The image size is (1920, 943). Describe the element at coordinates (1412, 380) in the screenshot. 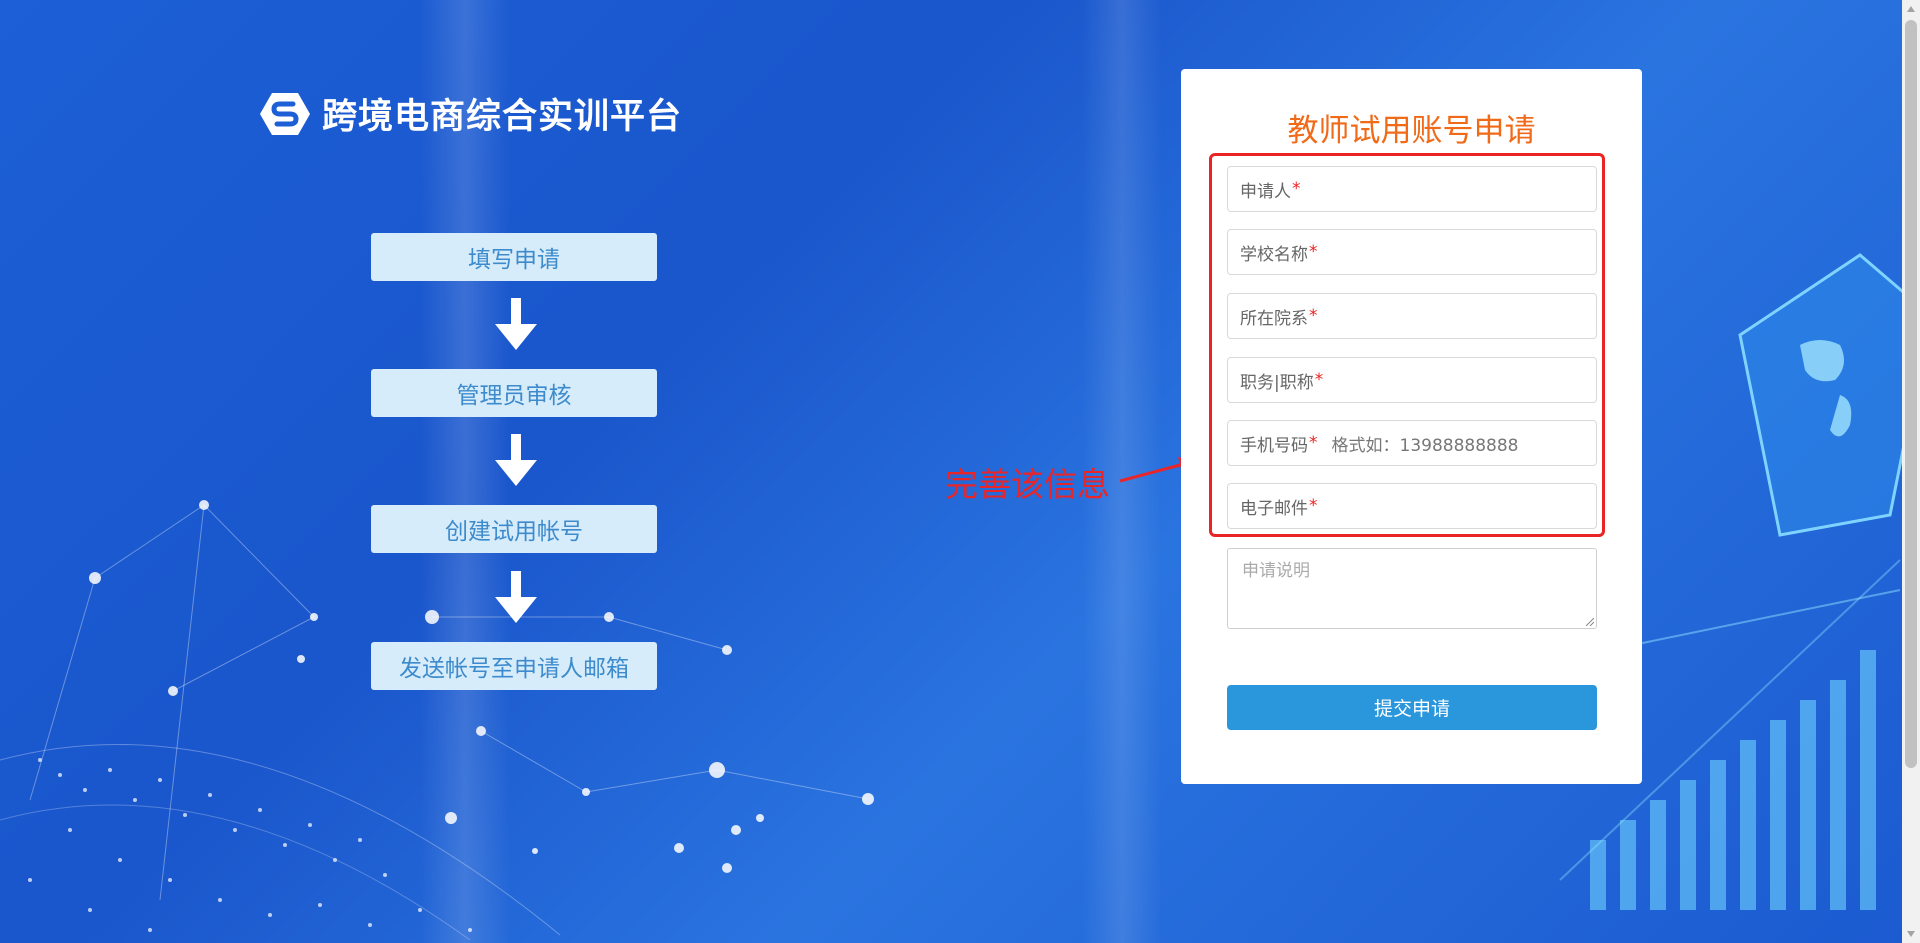

I see `position-title-input: 职务|职称 *` at that location.